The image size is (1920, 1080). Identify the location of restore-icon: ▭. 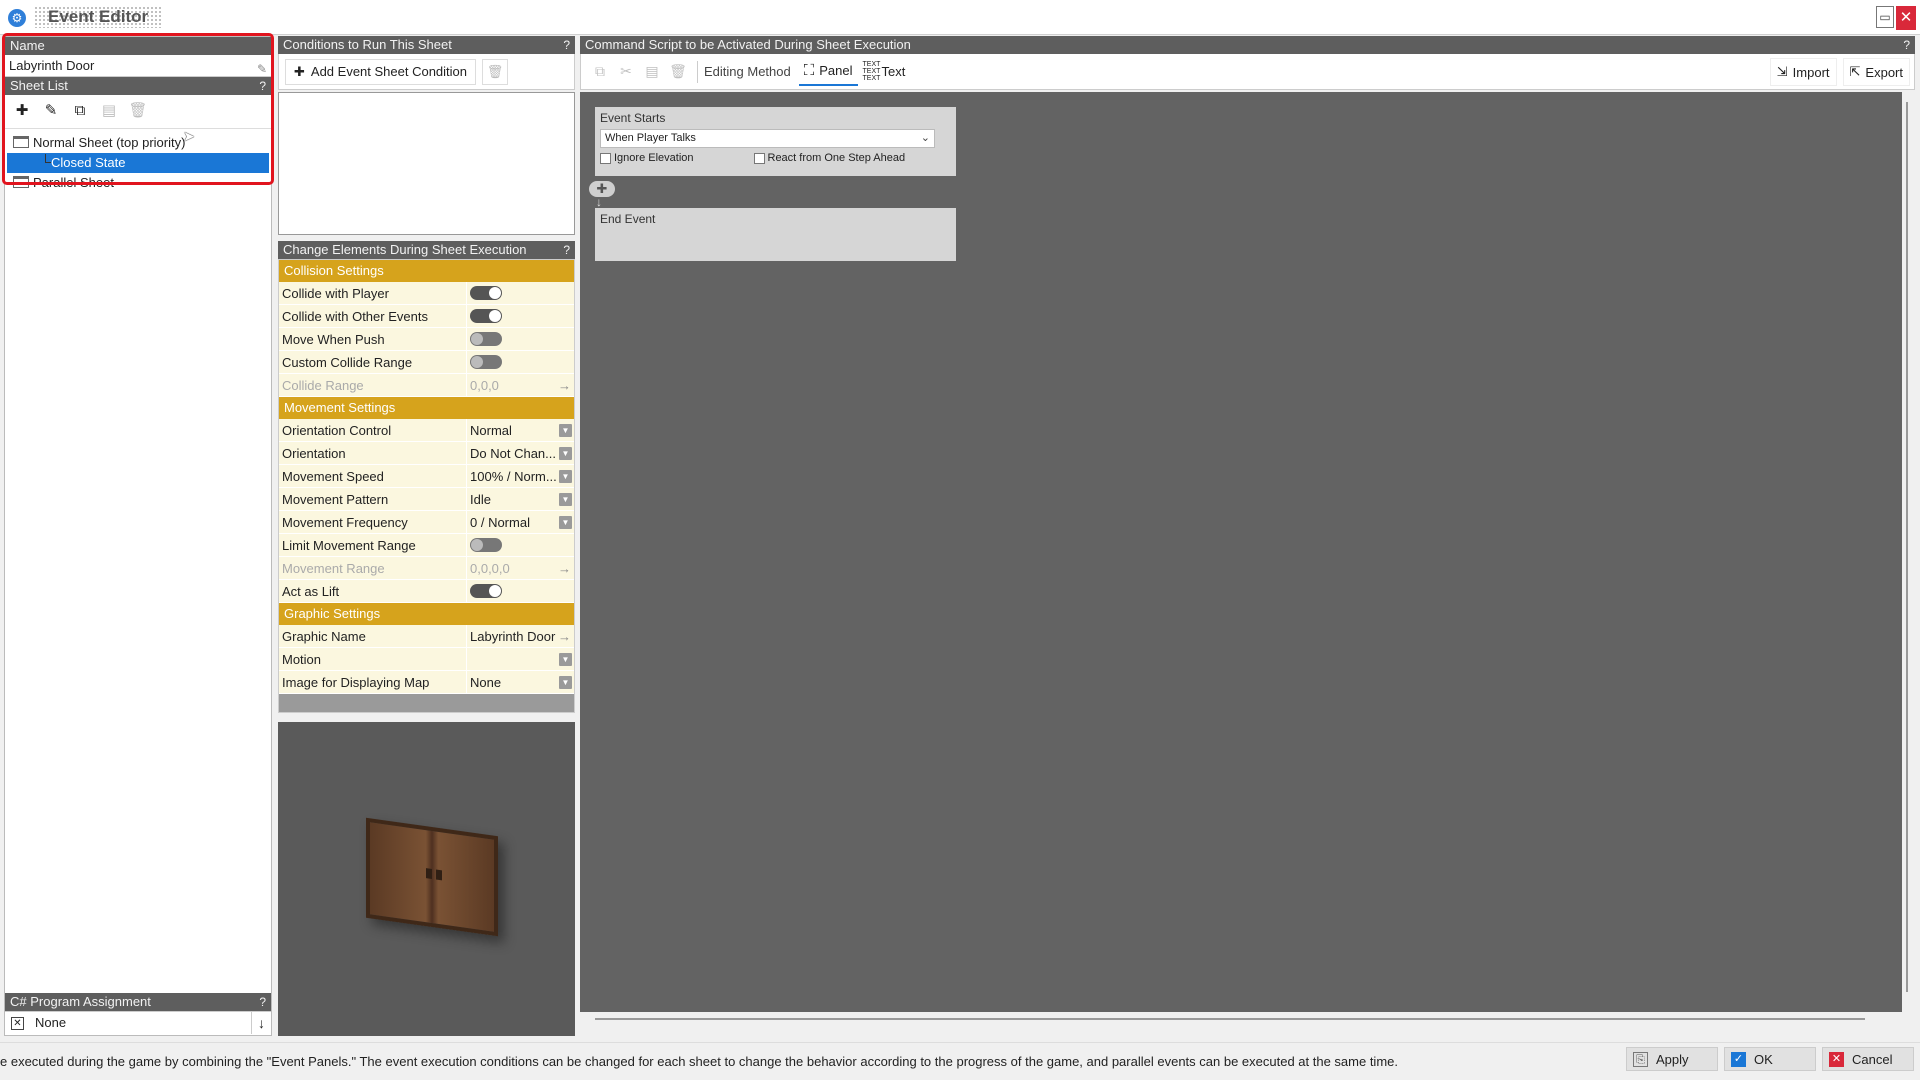
(1885, 17).